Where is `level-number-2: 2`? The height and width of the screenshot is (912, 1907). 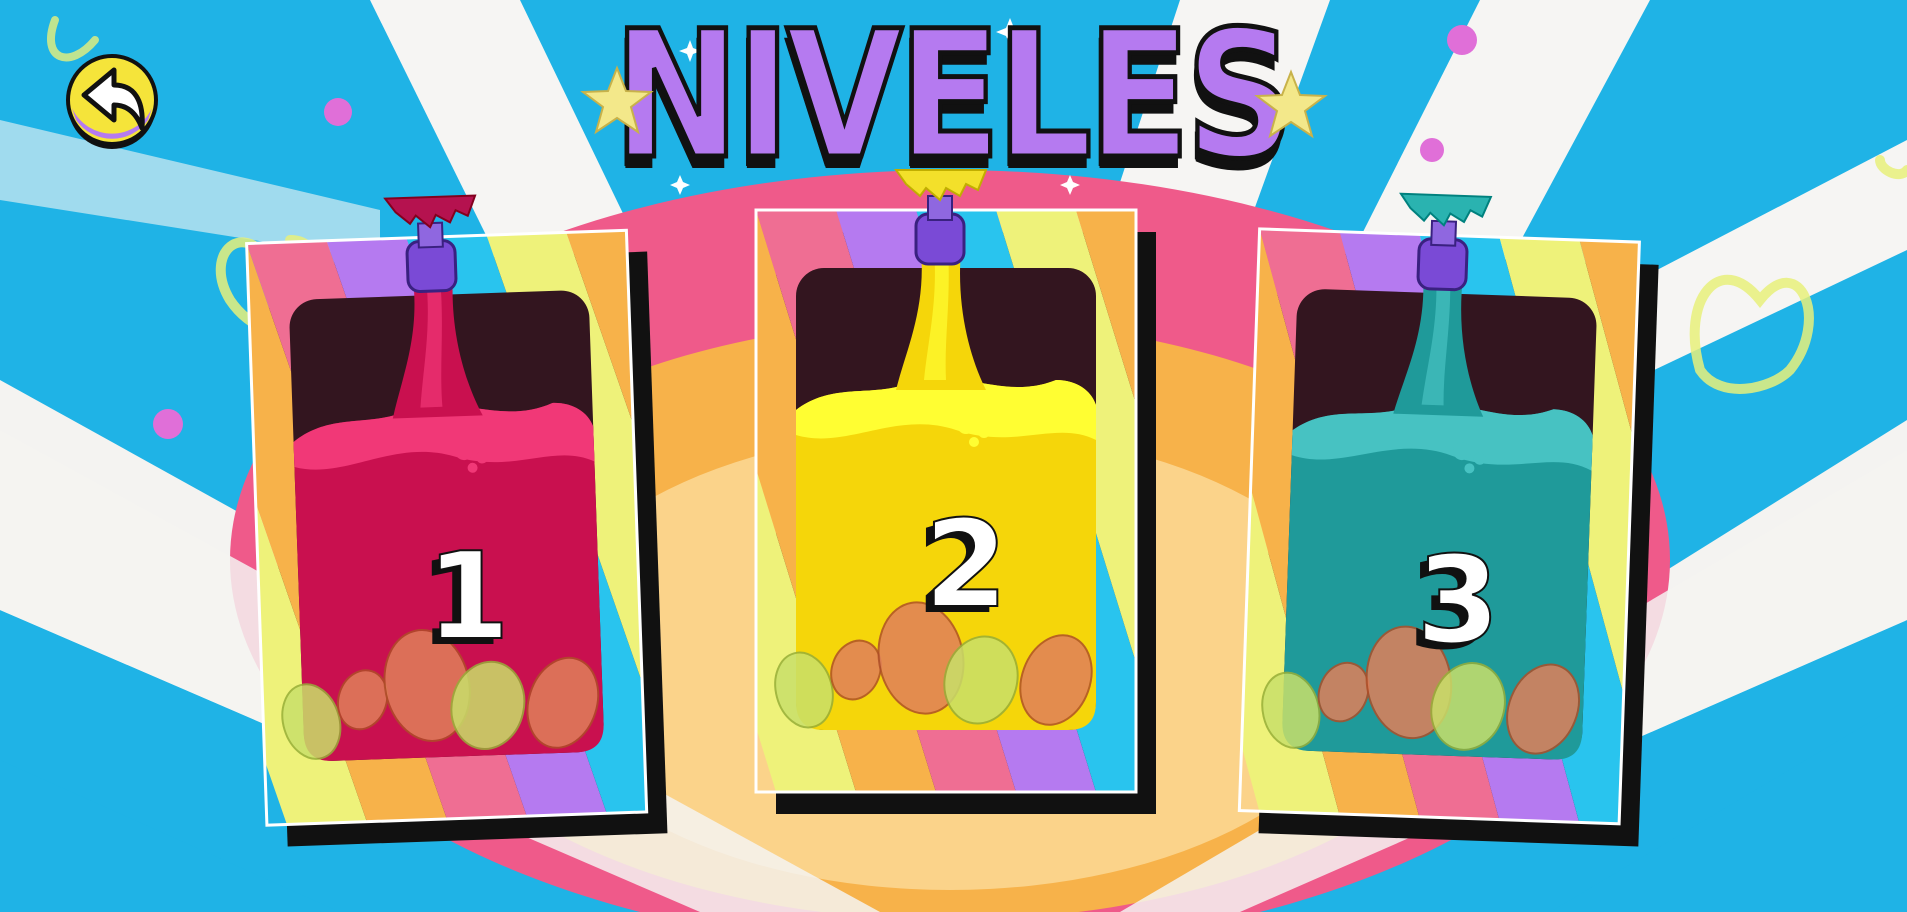
level-number-2: 2 is located at coordinates (966, 565).